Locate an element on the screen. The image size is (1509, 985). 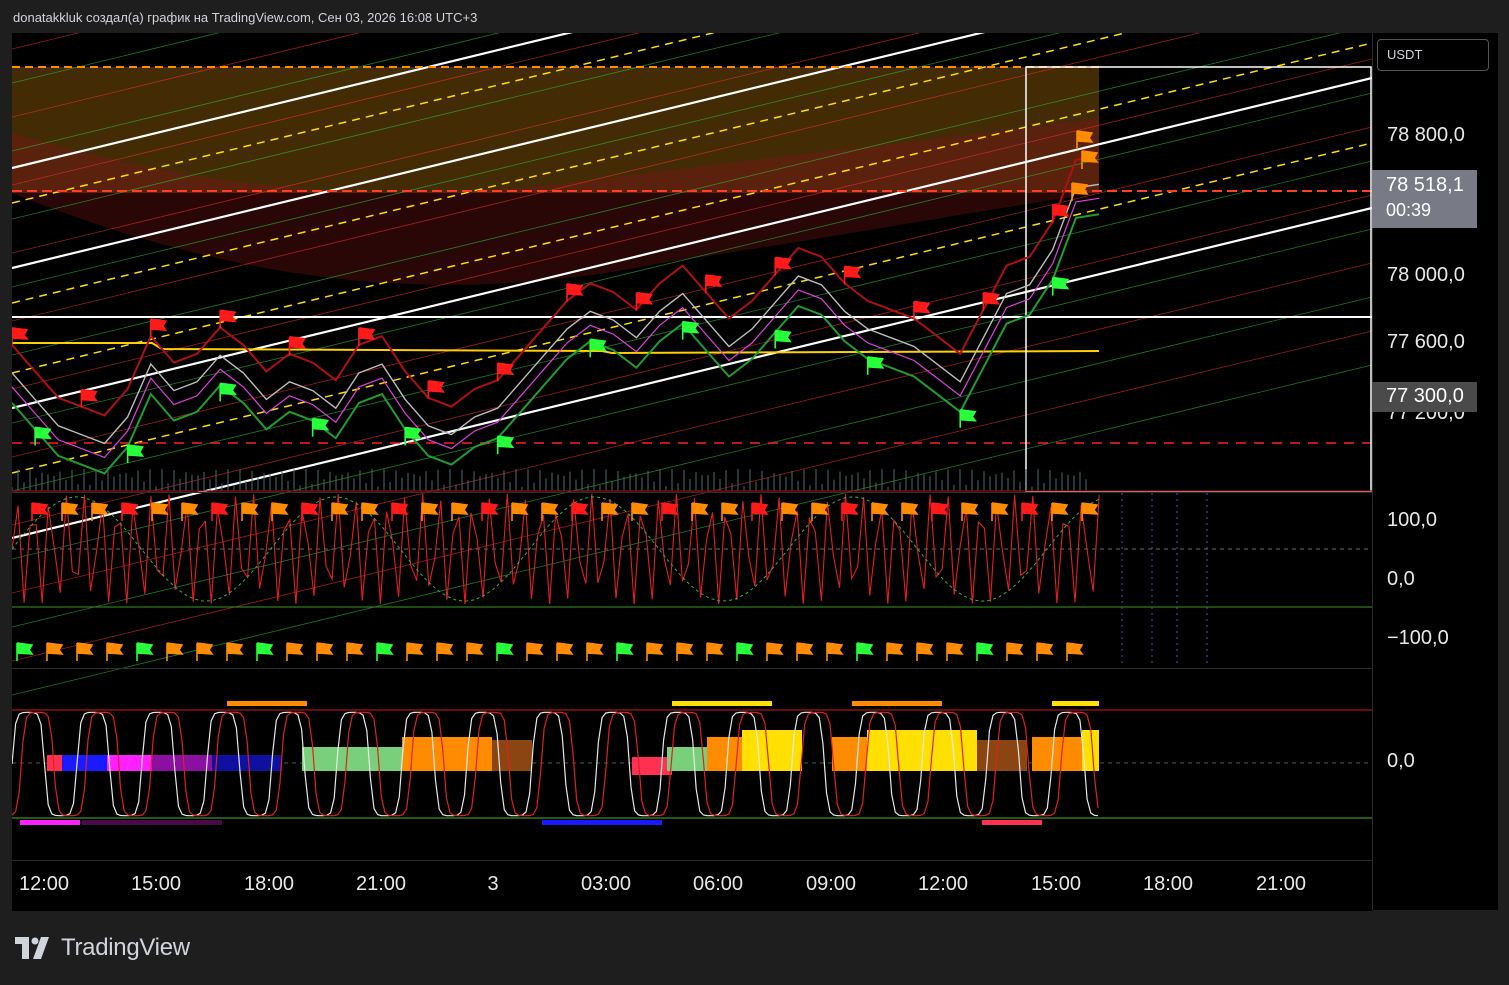
current-price-tag: 78 518,1 00:39 is located at coordinates (1424, 199).